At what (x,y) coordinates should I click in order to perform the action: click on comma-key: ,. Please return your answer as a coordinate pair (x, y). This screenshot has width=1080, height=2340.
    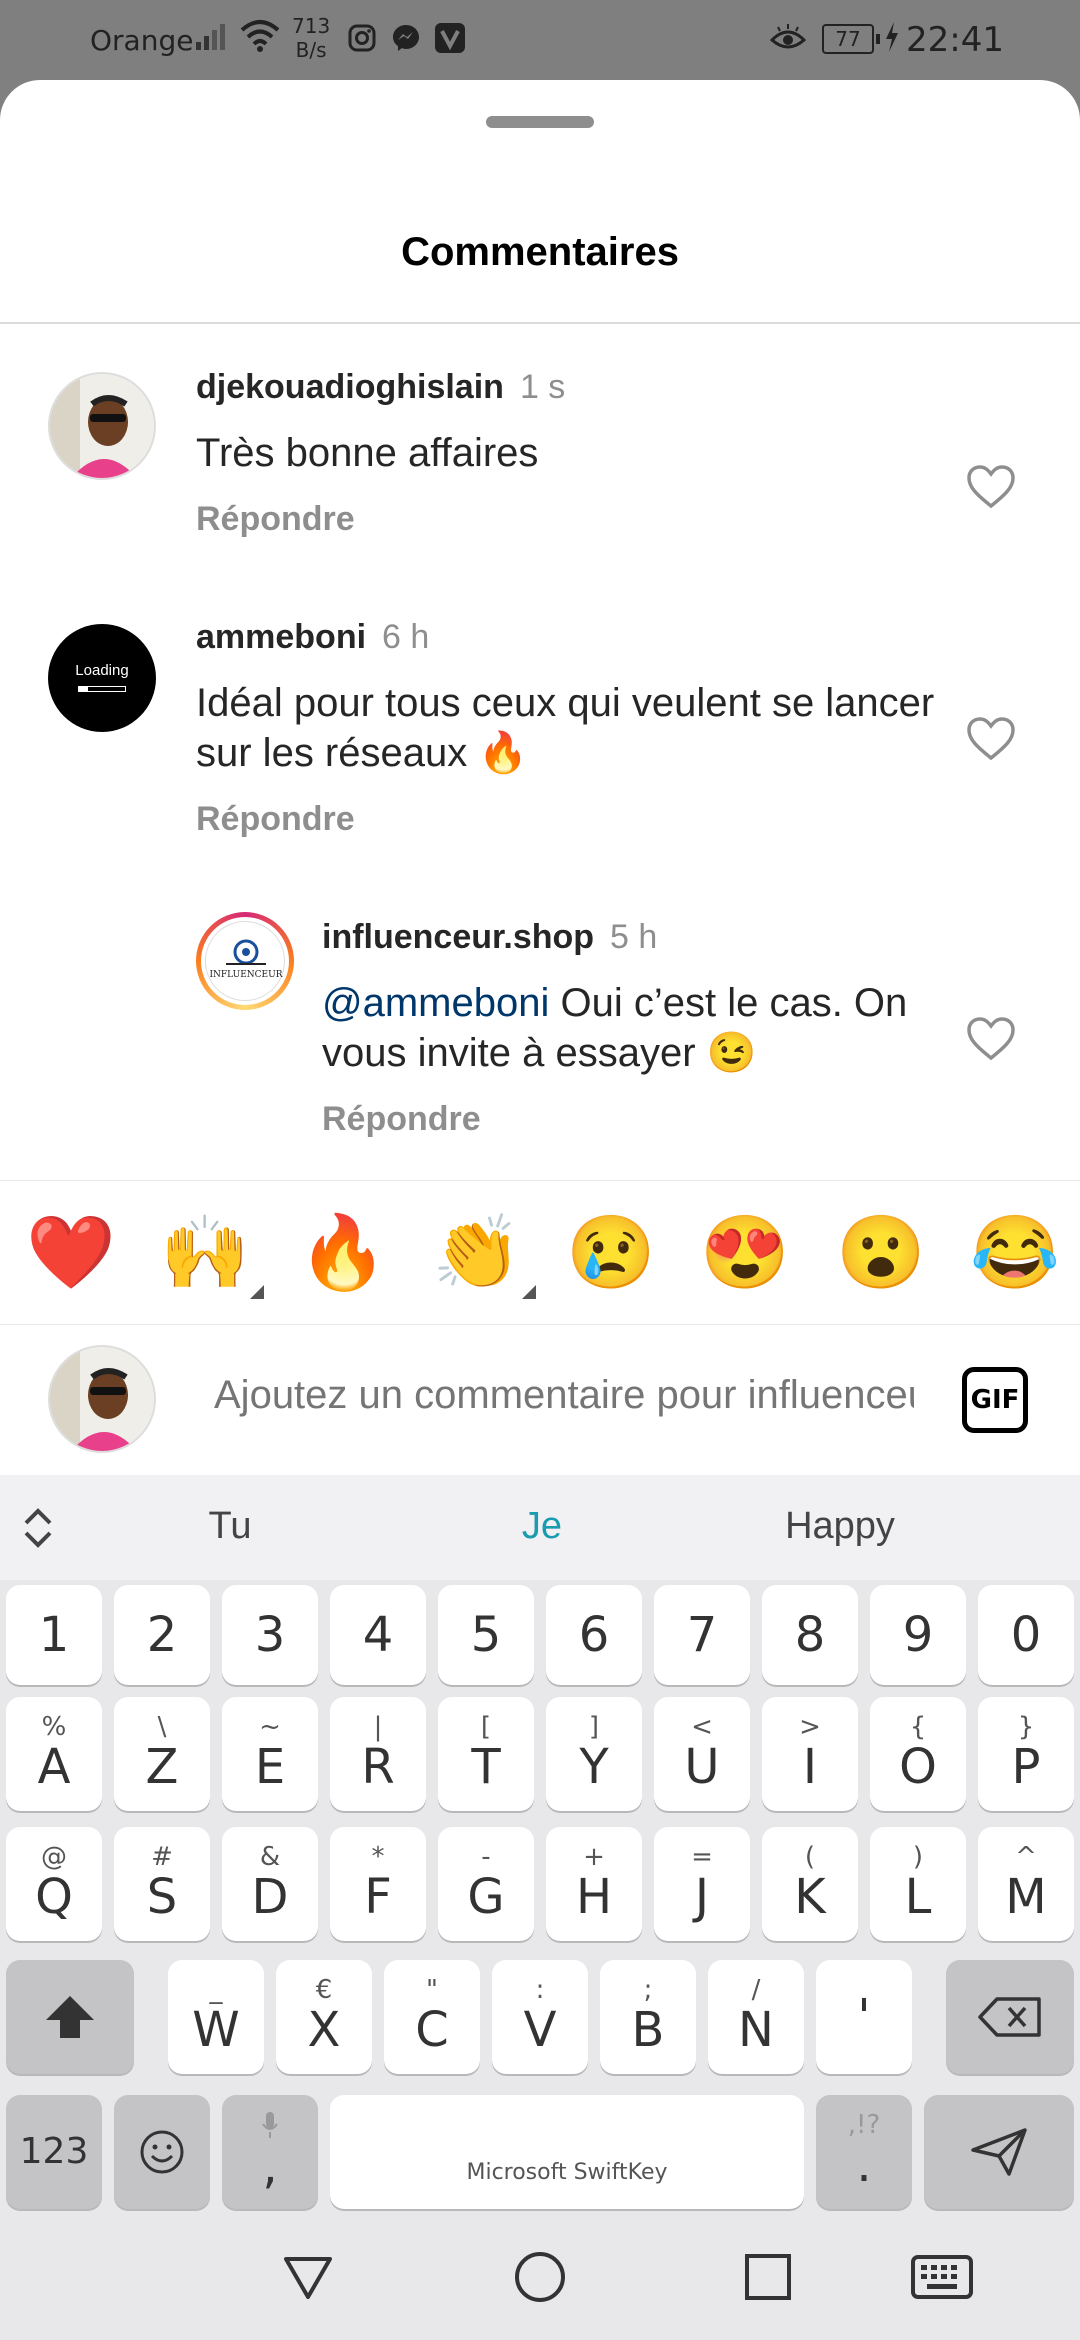
    Looking at the image, I should click on (270, 2152).